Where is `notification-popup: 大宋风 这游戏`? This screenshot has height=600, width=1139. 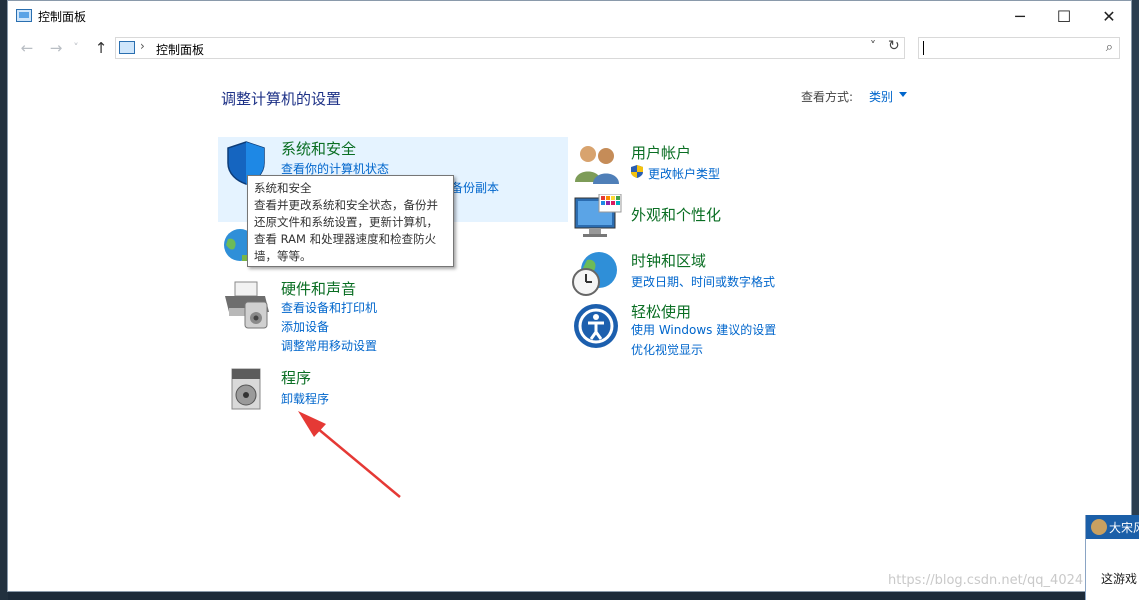 notification-popup: 大宋风 这游戏 is located at coordinates (1112, 557).